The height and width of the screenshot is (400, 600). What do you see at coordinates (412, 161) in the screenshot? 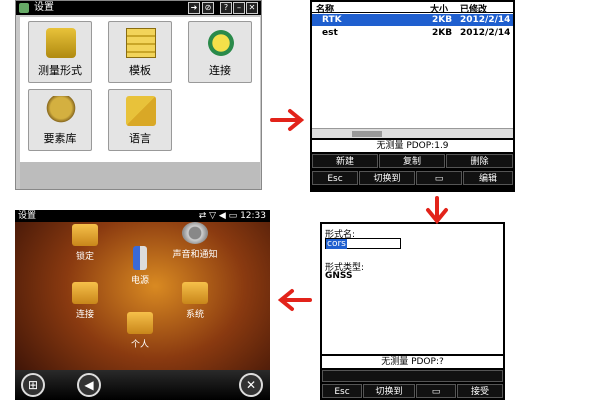
I see `copy-button: 复制` at bounding box center [412, 161].